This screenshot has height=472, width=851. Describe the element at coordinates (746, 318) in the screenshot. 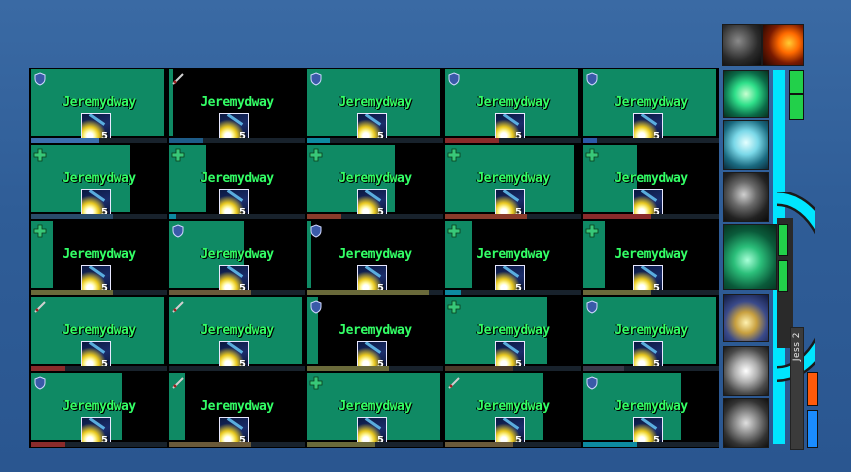

I see `spirit-urn-icon` at that location.